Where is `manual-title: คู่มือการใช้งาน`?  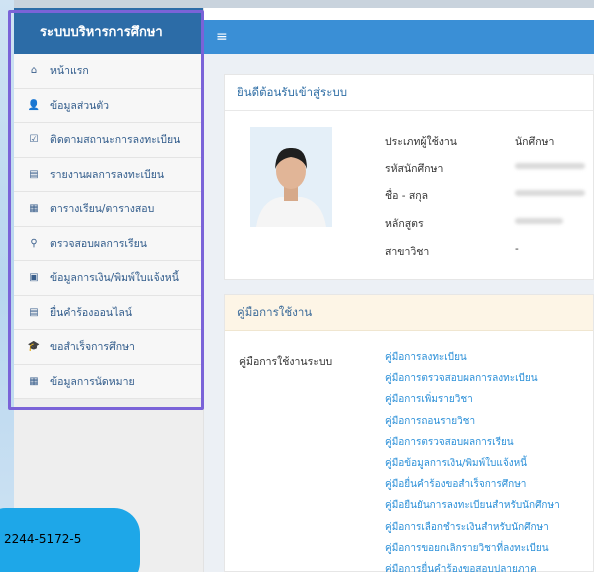
manual-title: คู่มือการใช้งาน is located at coordinates (409, 313).